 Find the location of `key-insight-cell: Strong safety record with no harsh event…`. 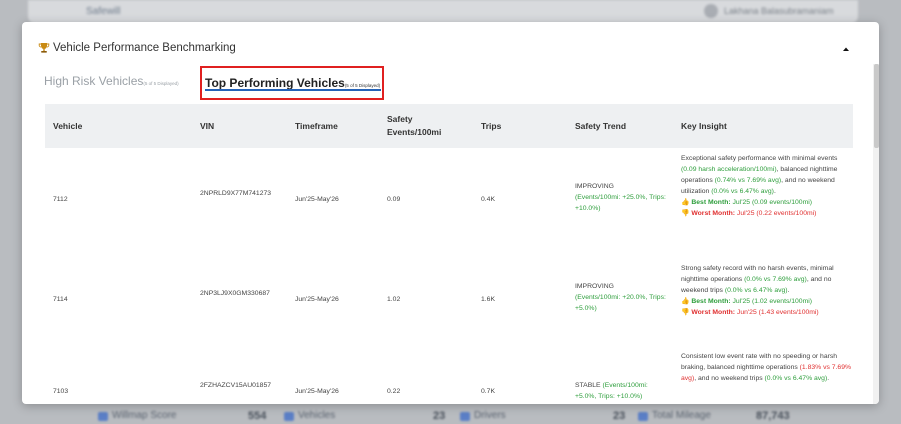

key-insight-cell: Strong safety record with no harsh event… is located at coordinates (767, 290).